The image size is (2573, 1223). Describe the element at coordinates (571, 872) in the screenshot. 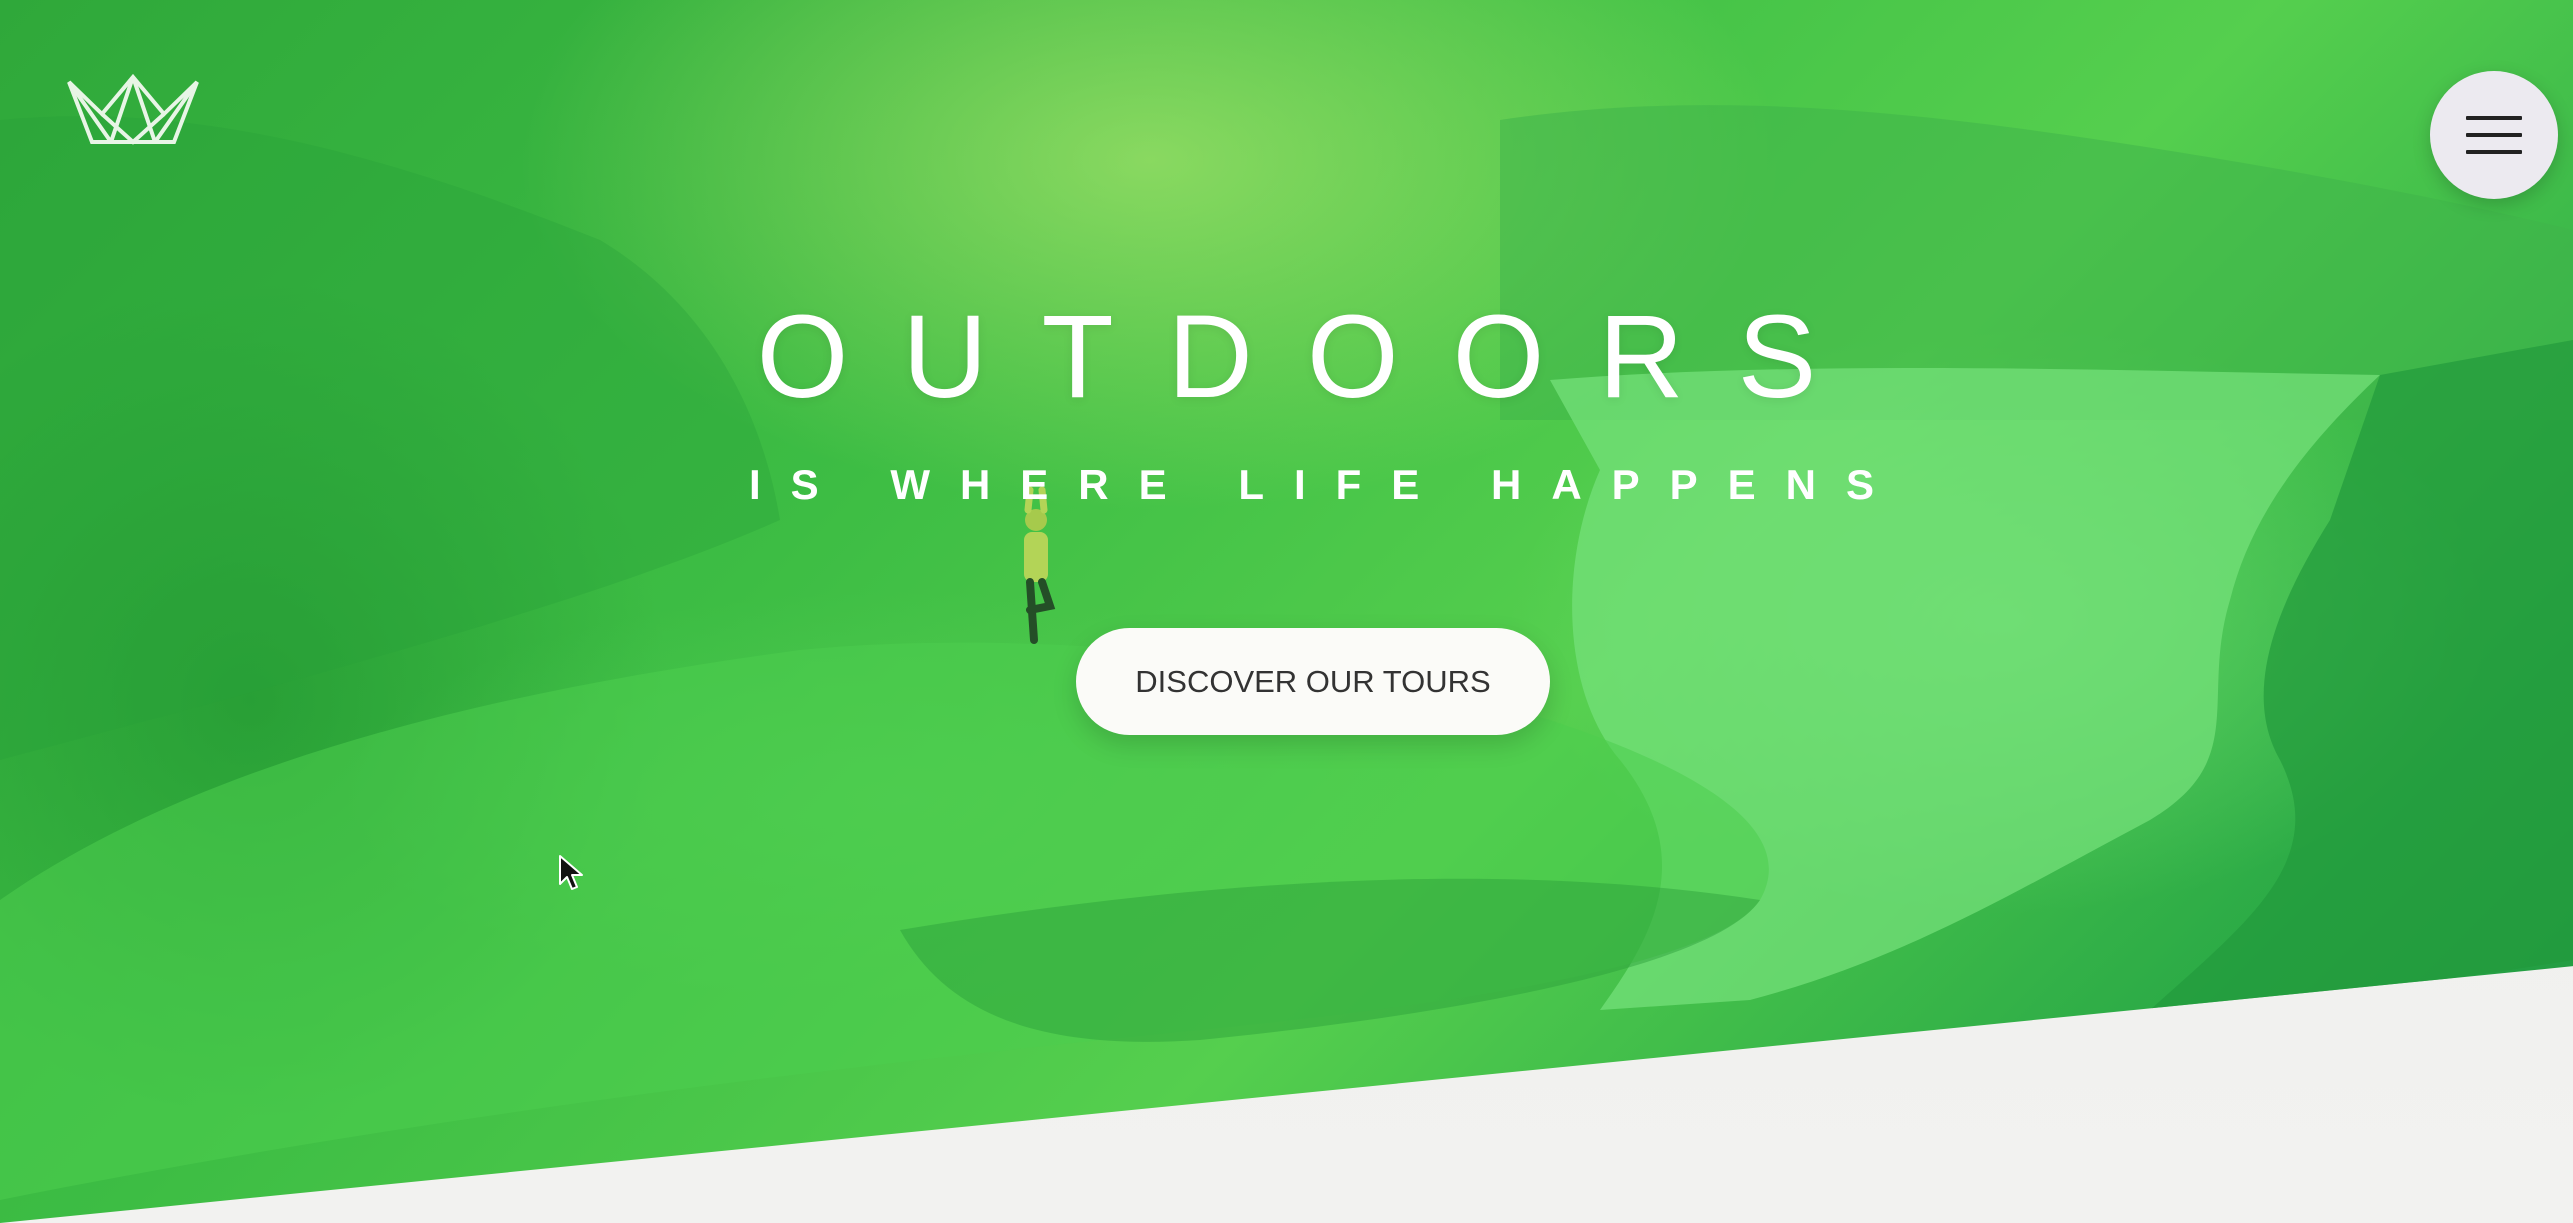

I see `mouse-pointer-icon` at that location.